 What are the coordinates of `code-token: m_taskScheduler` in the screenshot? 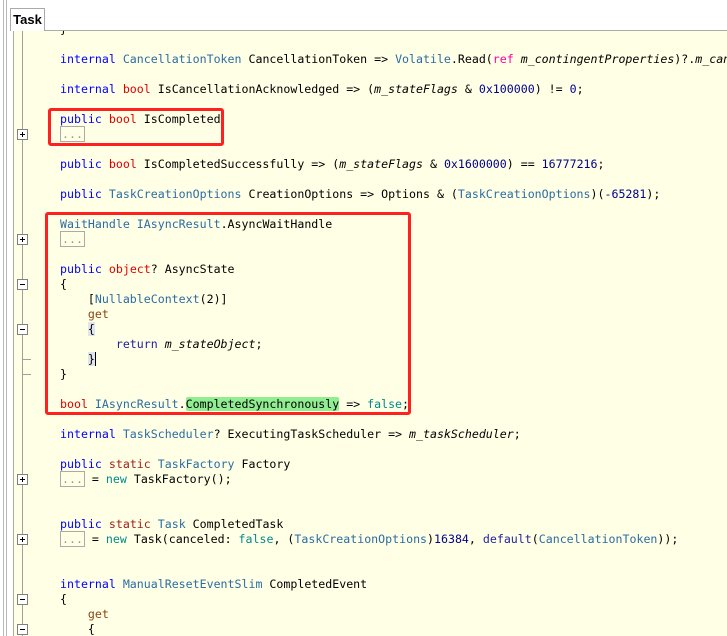 It's located at (461, 434).